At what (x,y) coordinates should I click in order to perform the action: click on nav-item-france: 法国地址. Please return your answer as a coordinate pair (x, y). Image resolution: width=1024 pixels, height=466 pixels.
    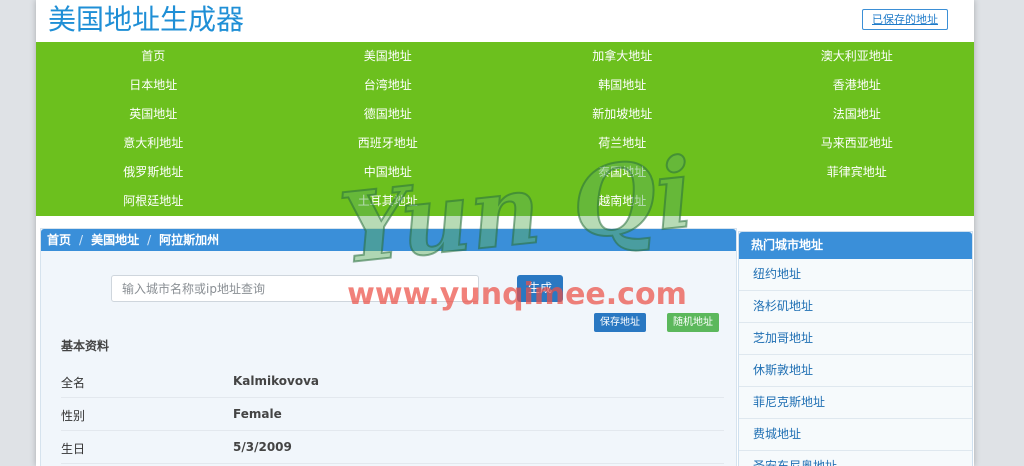
    Looking at the image, I should click on (857, 114).